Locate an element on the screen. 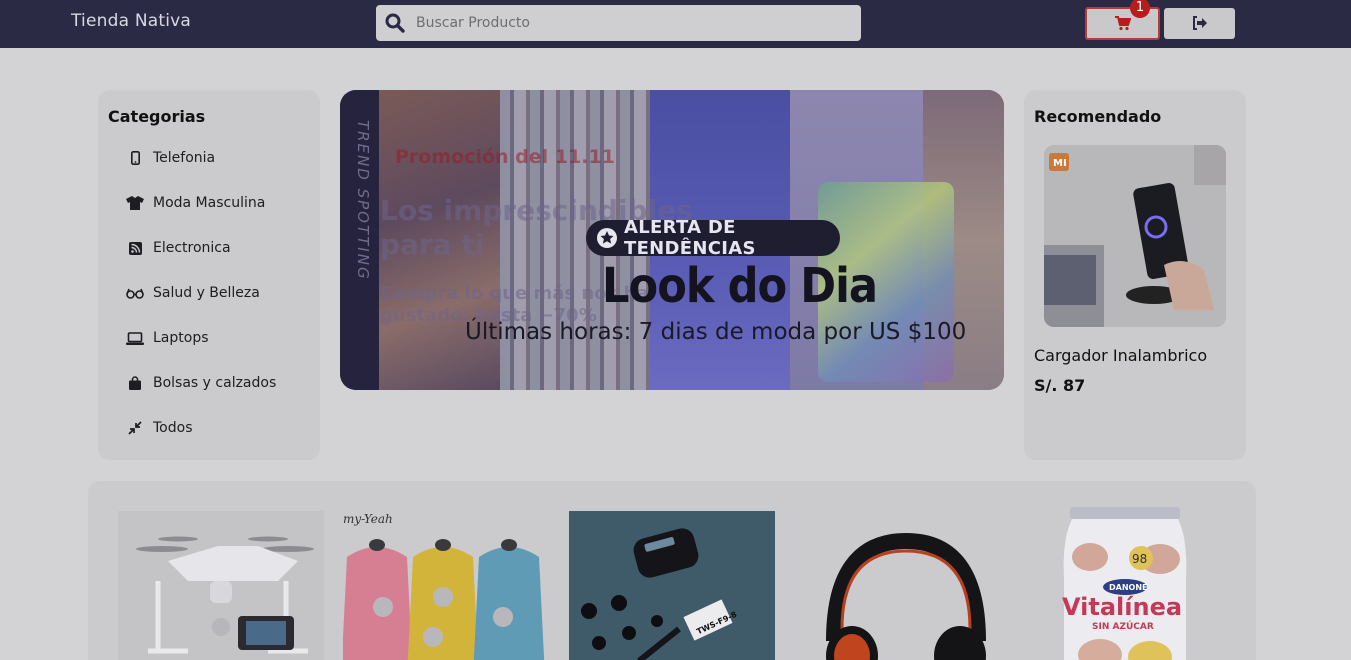 The width and height of the screenshot is (1351, 660). search-input is located at coordinates (636, 23).